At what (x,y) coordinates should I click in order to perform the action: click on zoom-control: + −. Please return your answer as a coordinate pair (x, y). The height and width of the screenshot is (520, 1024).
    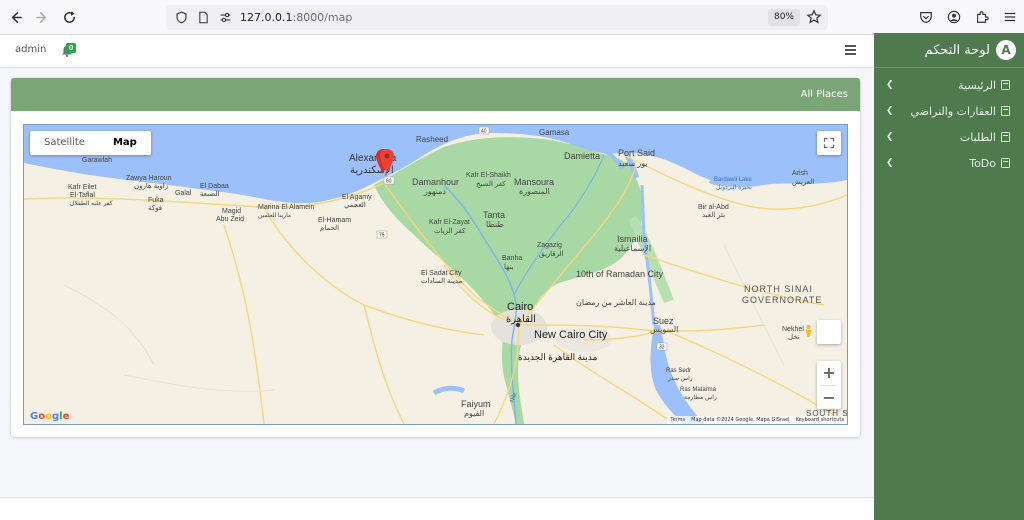
    Looking at the image, I should click on (829, 385).